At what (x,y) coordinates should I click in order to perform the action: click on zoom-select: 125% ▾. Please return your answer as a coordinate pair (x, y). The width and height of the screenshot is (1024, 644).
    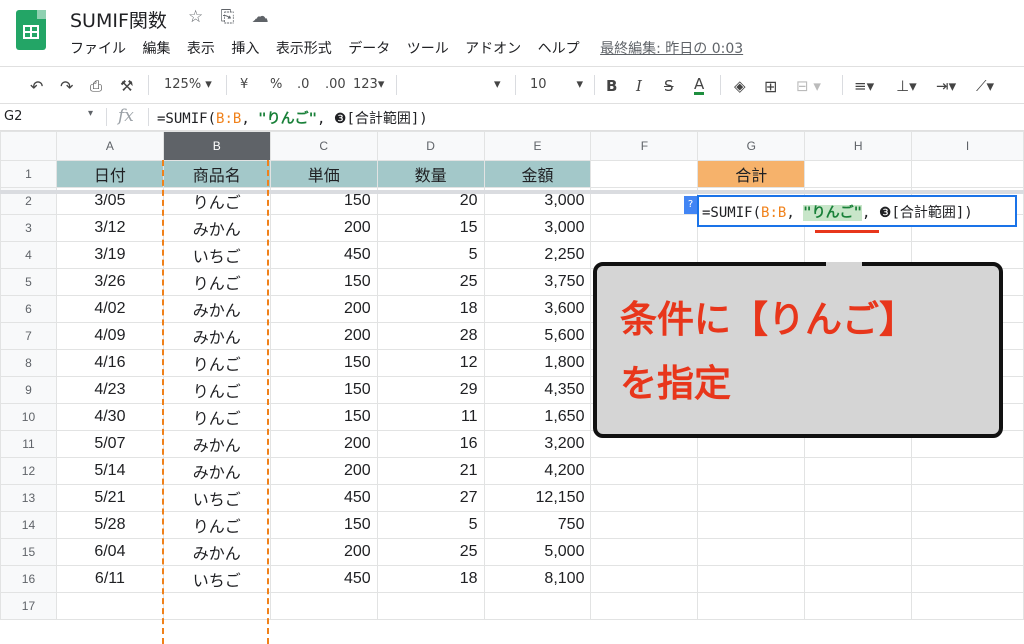
    Looking at the image, I should click on (188, 84).